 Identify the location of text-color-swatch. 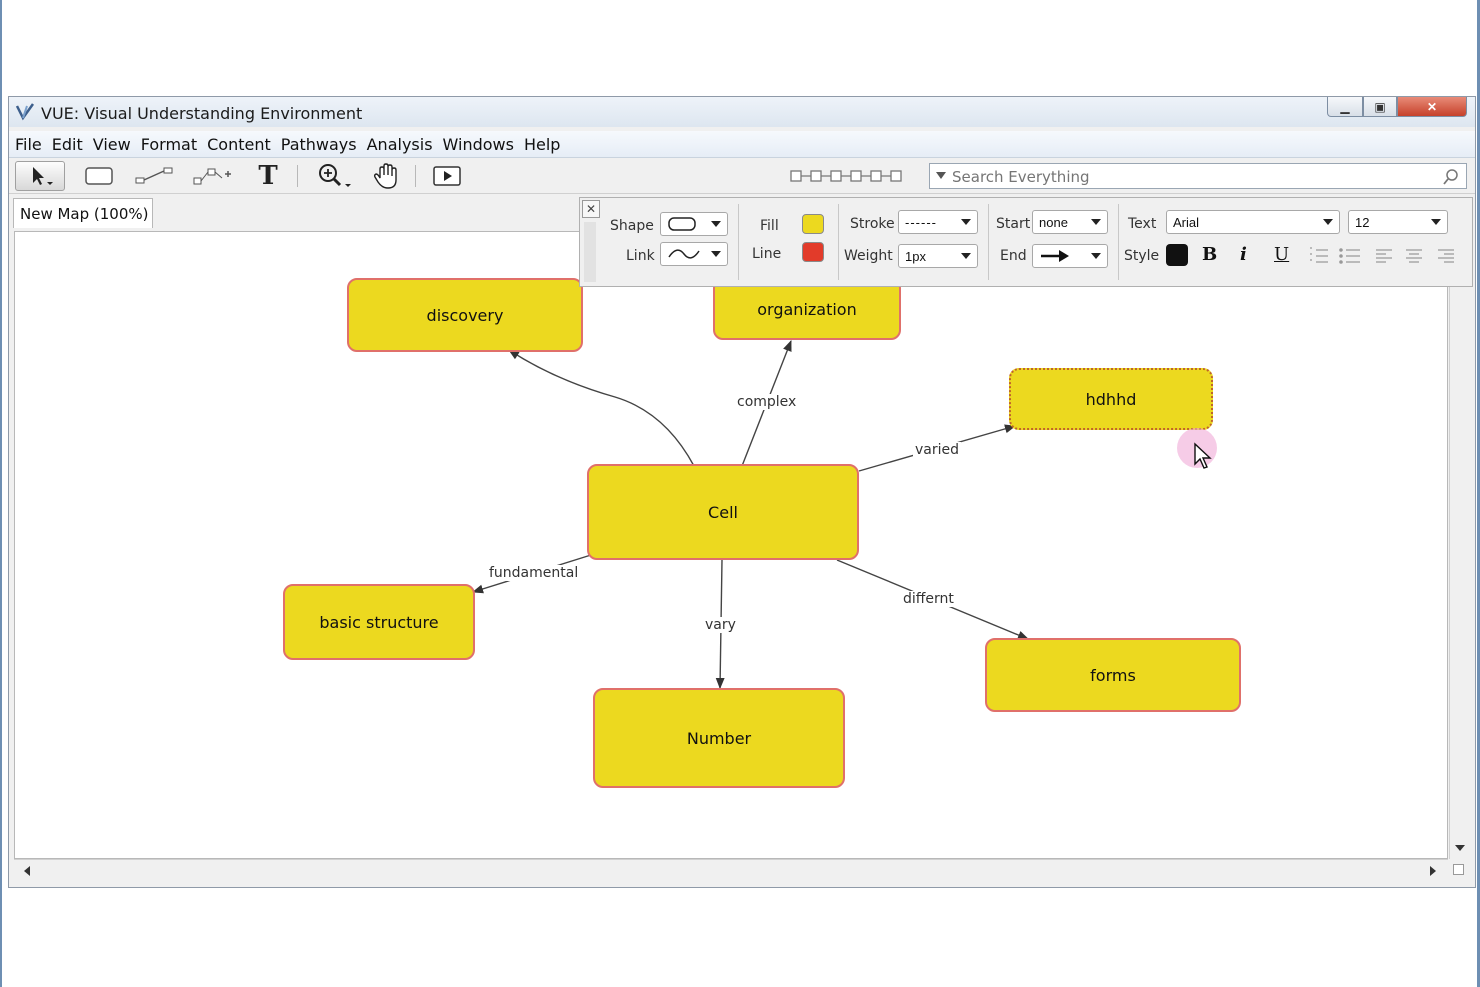
(1177, 255).